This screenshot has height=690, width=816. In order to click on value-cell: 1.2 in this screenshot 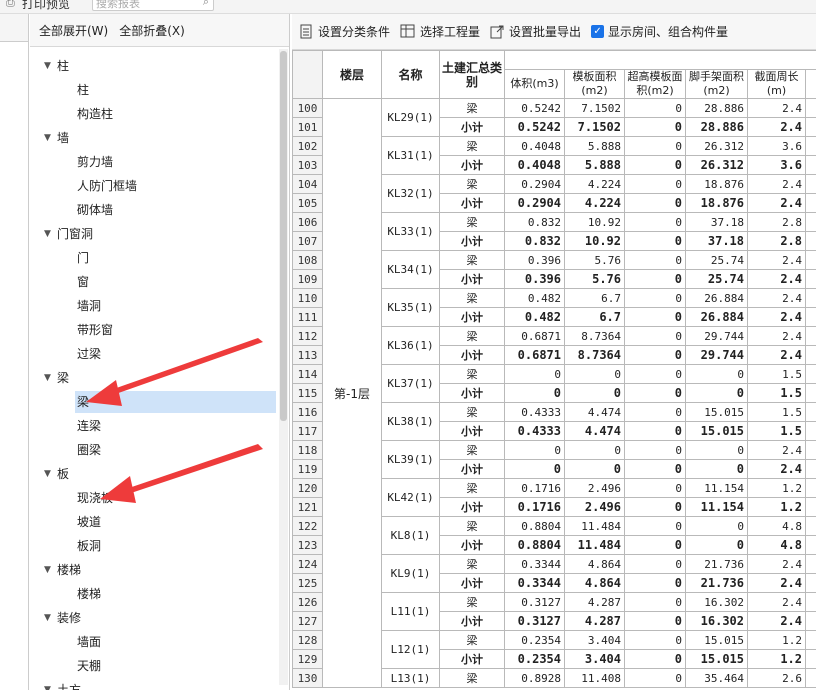, I will do `click(776, 659)`.